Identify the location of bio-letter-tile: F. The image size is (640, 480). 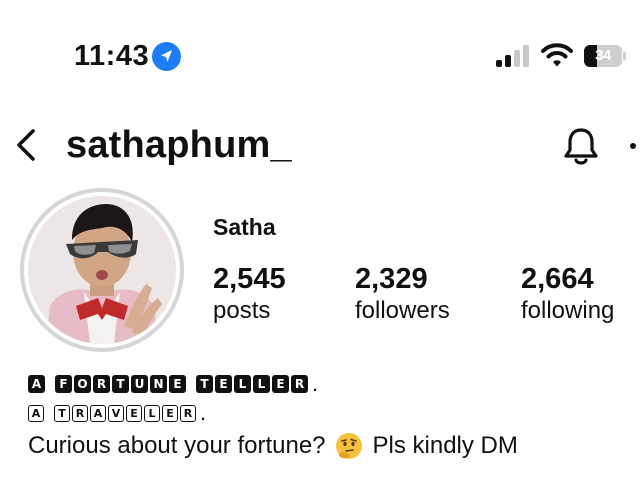
(63, 384).